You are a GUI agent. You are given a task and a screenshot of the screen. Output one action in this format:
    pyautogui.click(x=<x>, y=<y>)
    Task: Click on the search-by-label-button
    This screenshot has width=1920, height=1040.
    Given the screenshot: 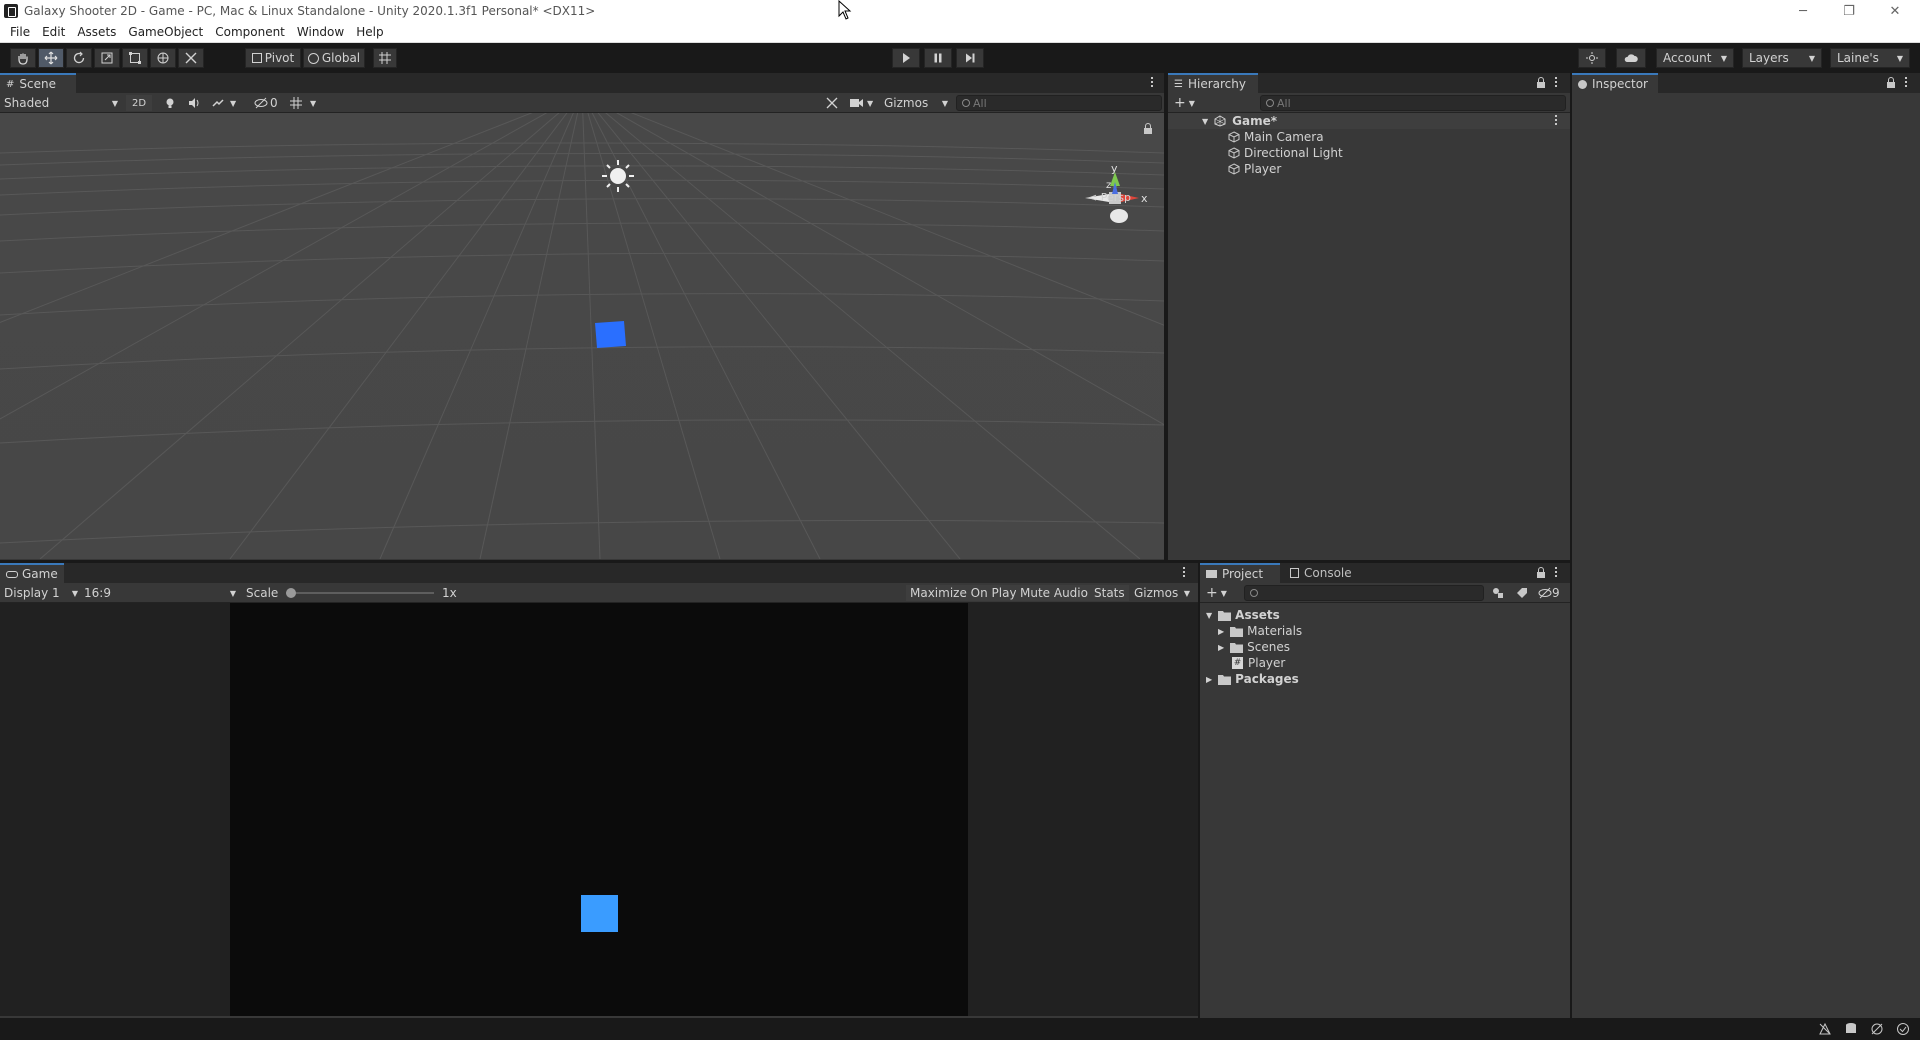 What is the action you would take?
    pyautogui.click(x=1522, y=593)
    